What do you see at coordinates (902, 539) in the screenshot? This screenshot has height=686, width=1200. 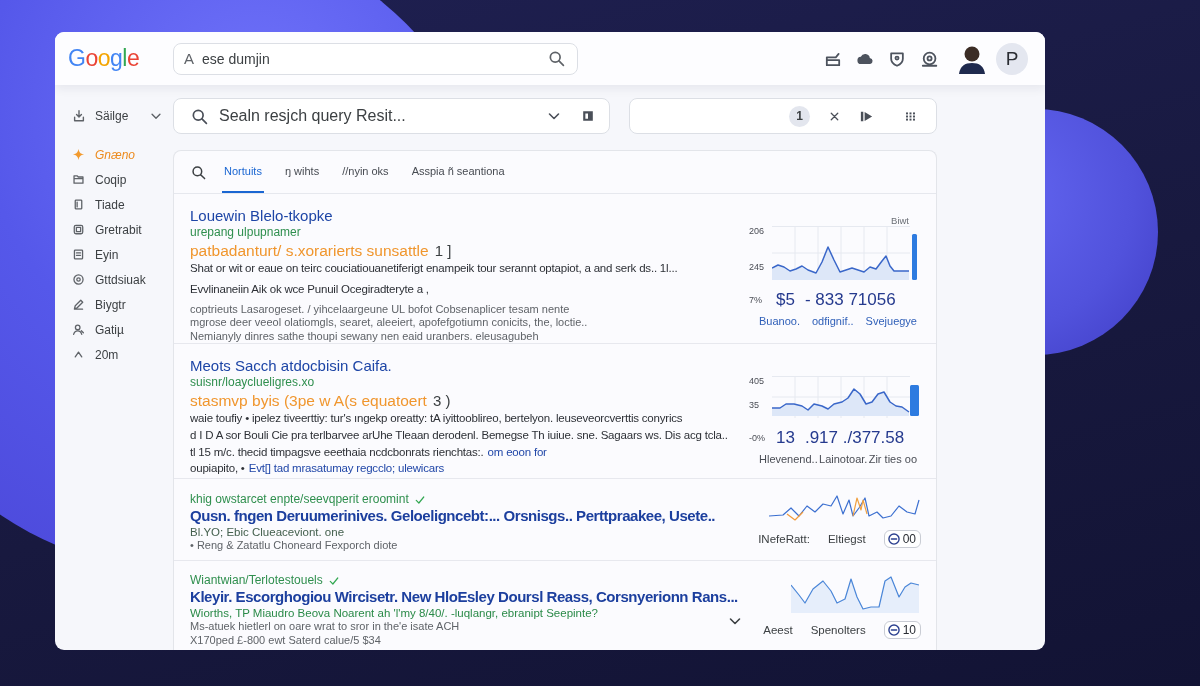 I see `counter-button: 00` at bounding box center [902, 539].